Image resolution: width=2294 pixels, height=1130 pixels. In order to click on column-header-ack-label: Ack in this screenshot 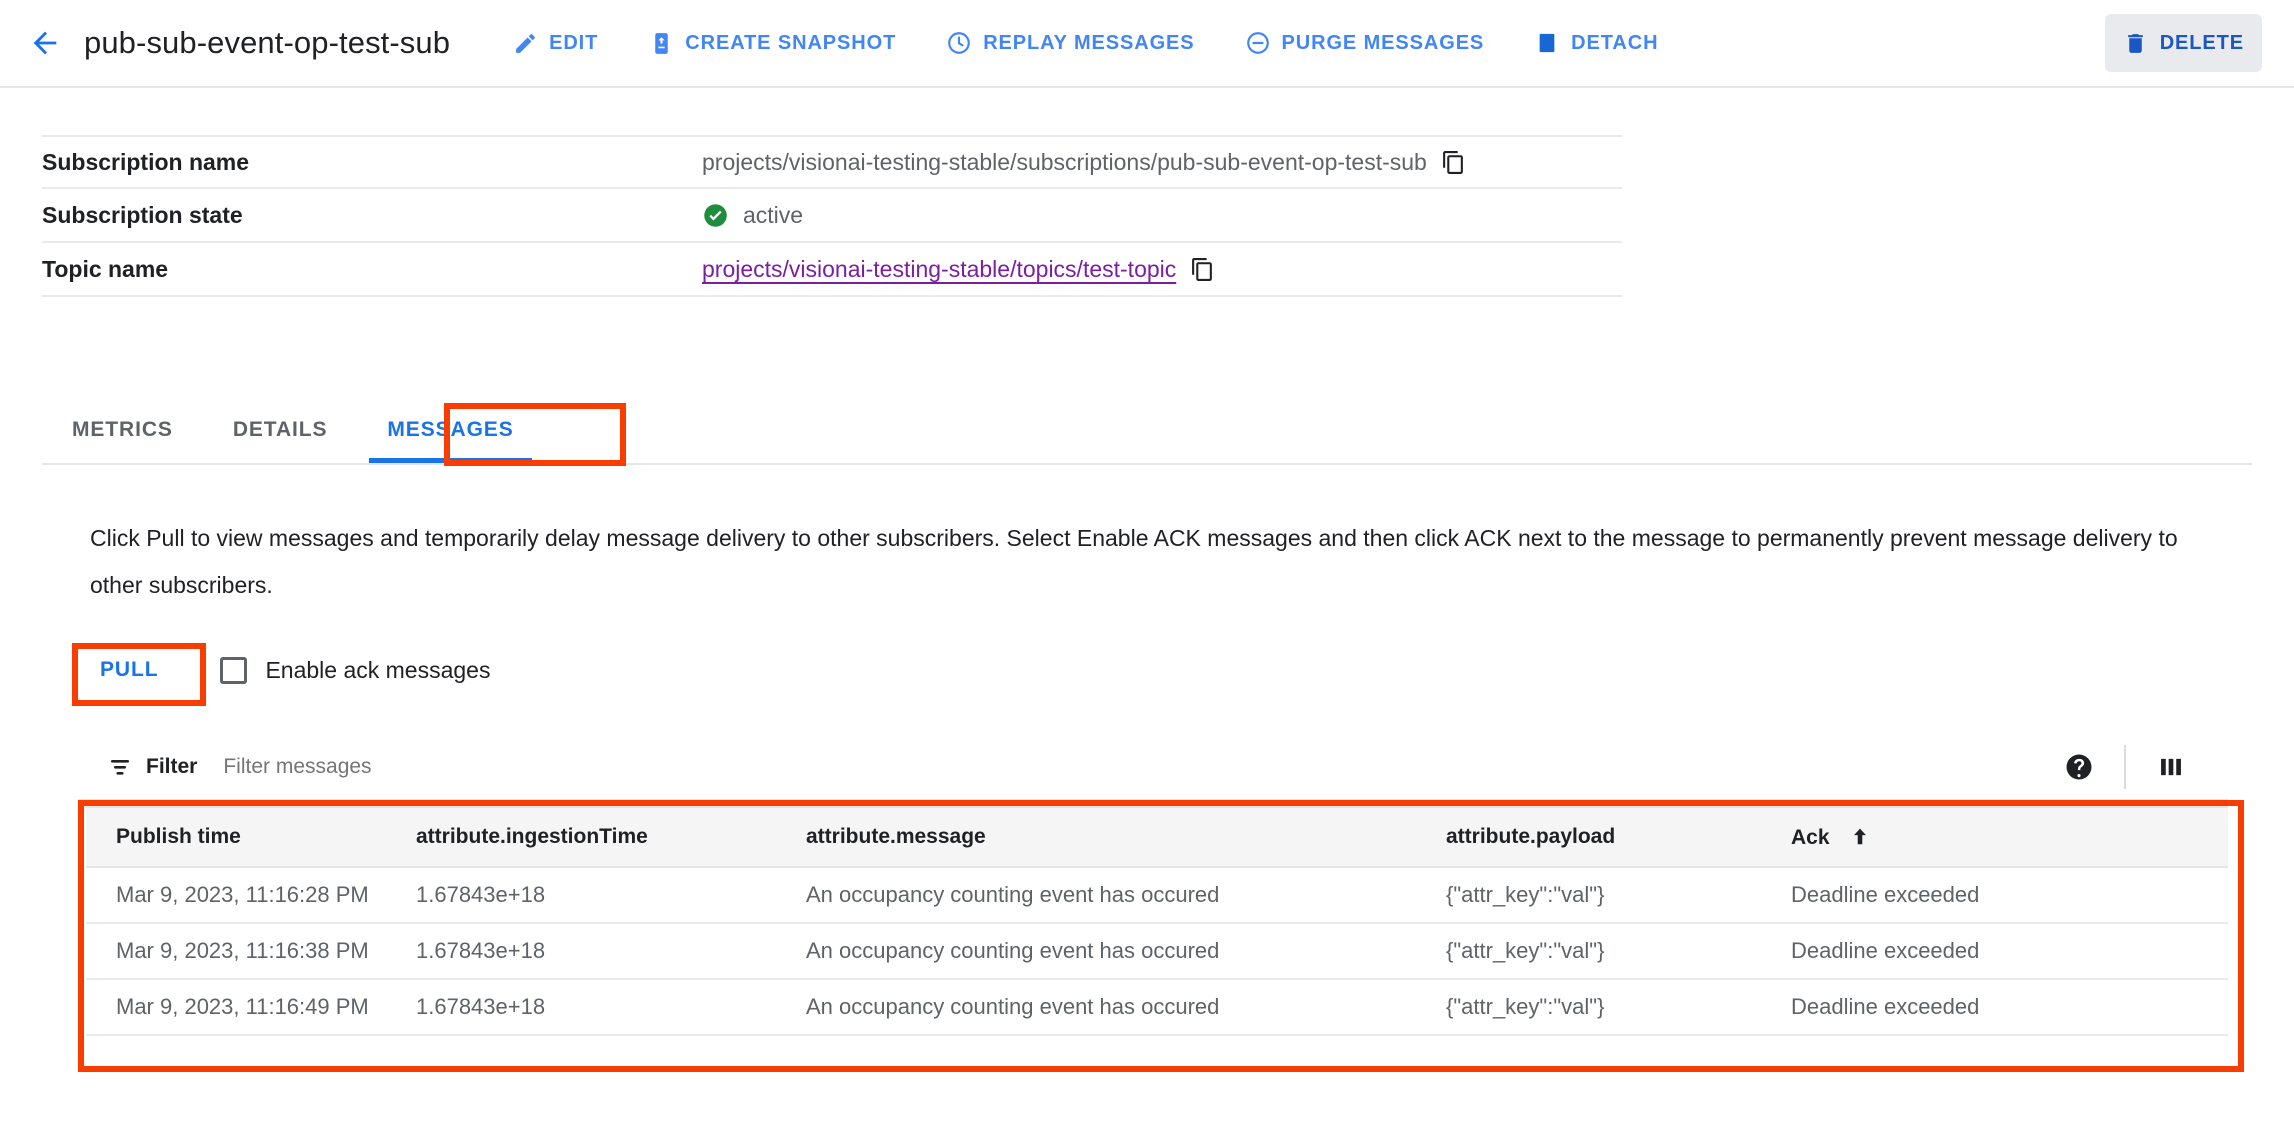, I will do `click(1810, 837)`.